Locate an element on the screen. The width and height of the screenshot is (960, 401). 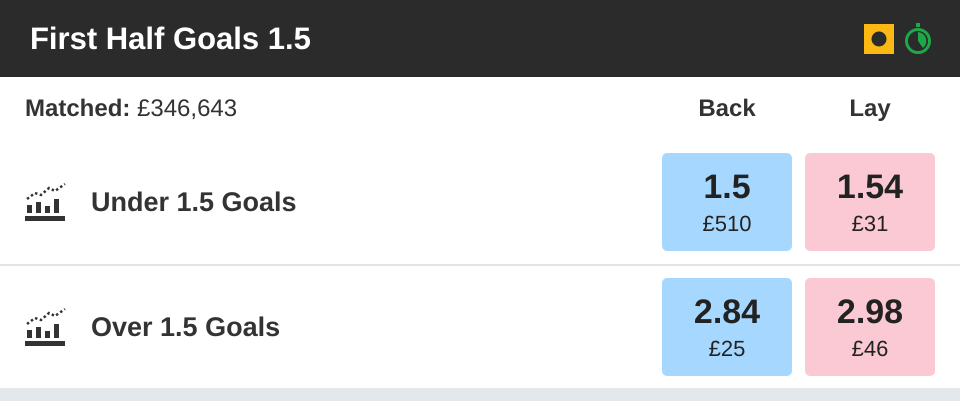
column-heading: Back is located at coordinates (727, 108).